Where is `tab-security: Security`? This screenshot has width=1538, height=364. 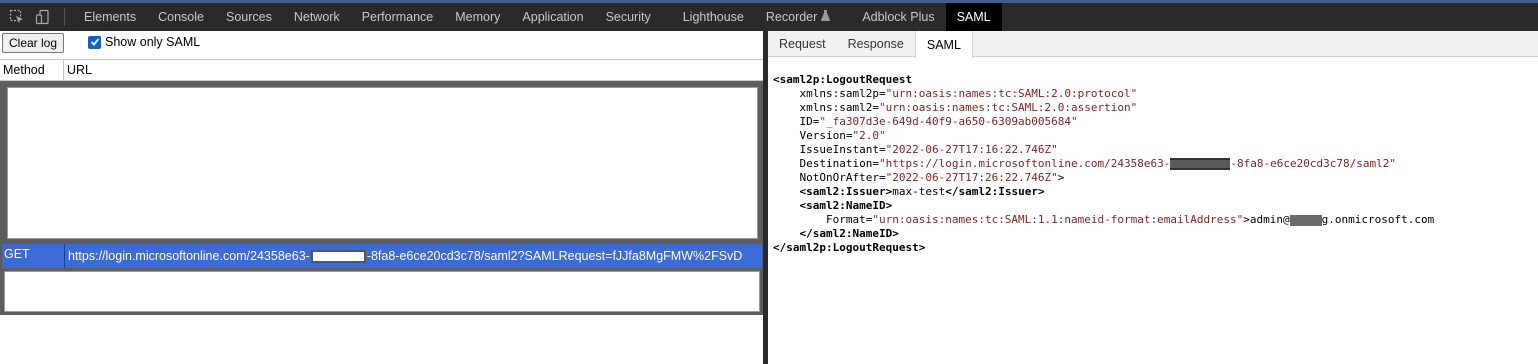 tab-security: Security is located at coordinates (628, 17).